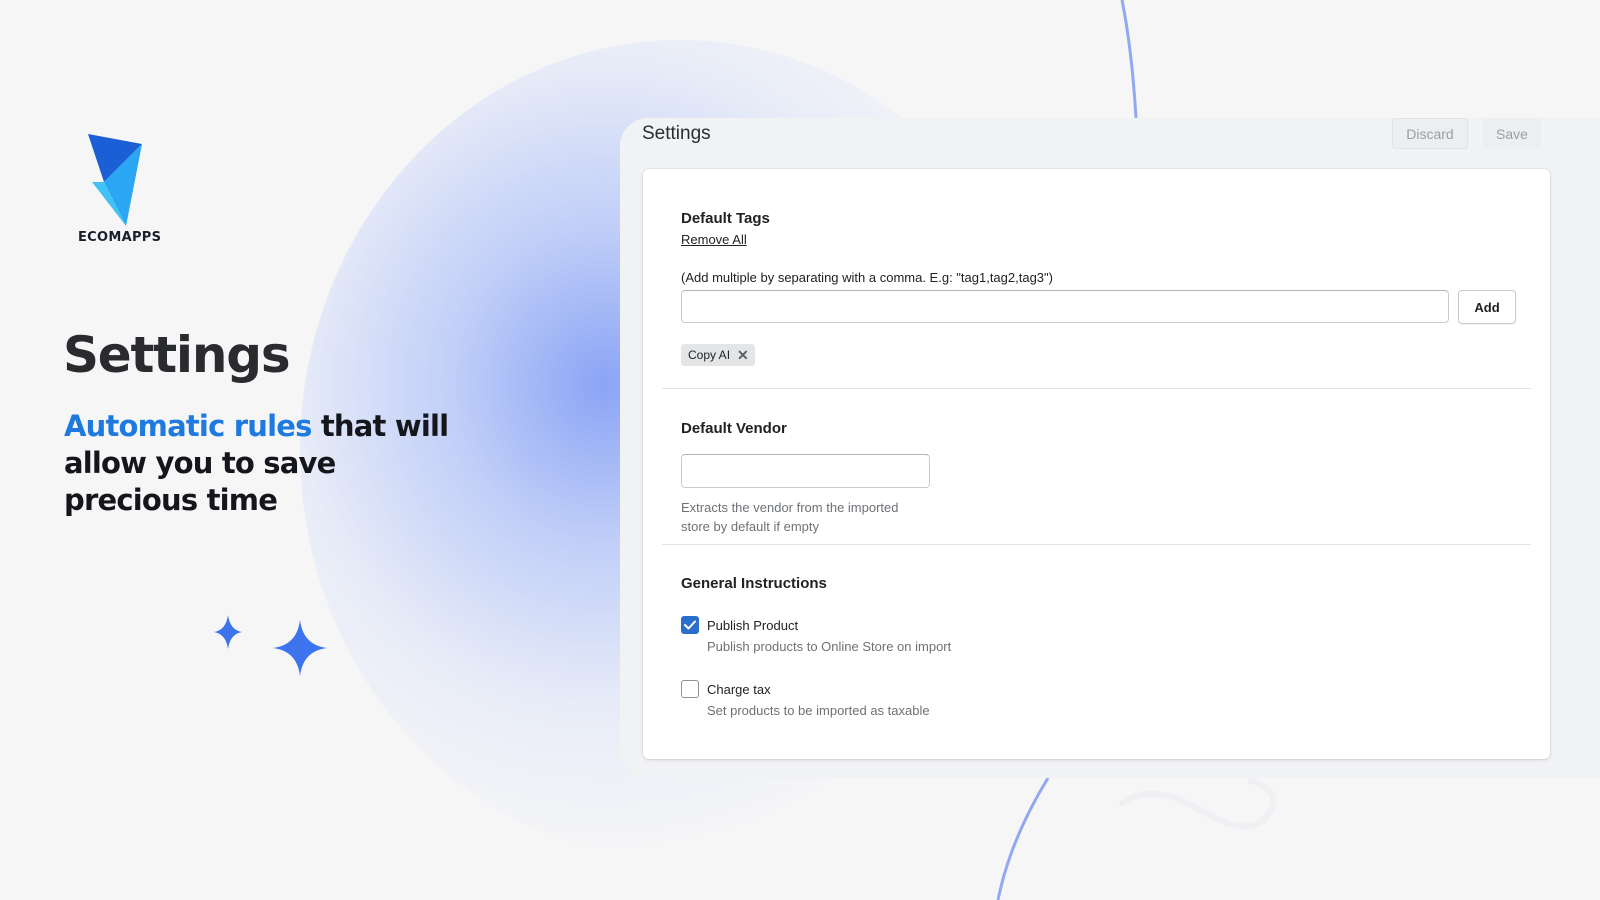 This screenshot has width=1600, height=900. I want to click on discard-button: Discard, so click(1430, 133).